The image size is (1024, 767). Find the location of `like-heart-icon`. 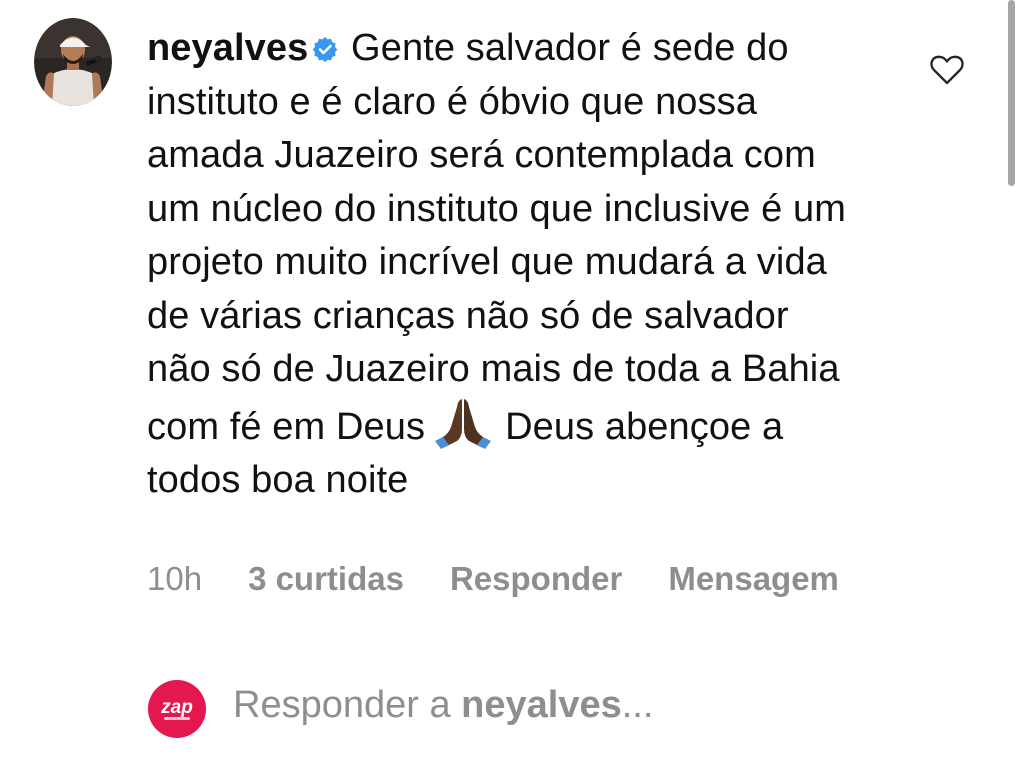

like-heart-icon is located at coordinates (947, 70).